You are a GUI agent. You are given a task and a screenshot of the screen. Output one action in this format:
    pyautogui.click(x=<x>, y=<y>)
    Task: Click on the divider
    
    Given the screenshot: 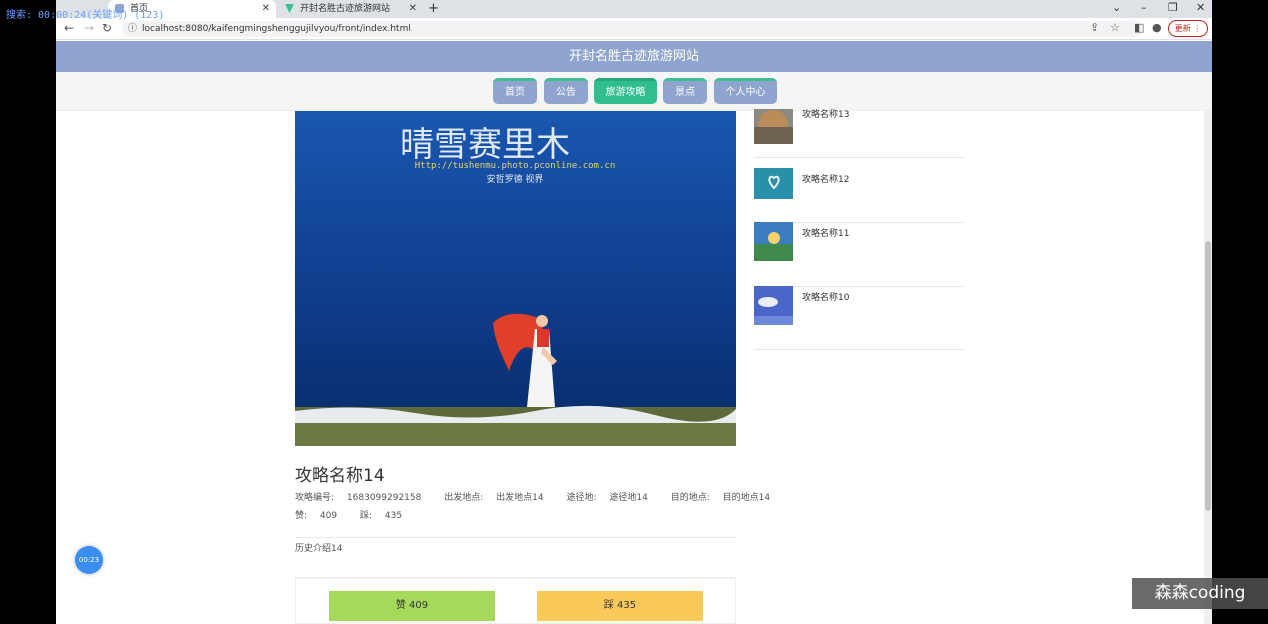 What is the action you would take?
    pyautogui.click(x=515, y=537)
    